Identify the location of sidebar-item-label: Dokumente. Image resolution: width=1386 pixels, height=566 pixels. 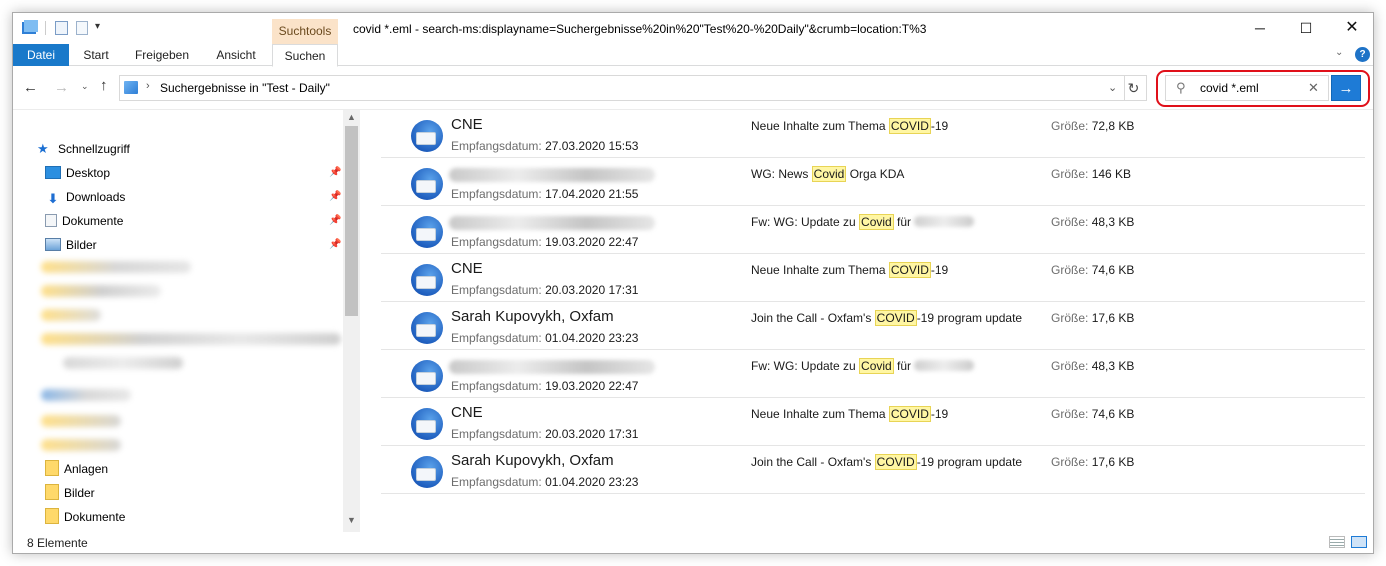
(93, 221).